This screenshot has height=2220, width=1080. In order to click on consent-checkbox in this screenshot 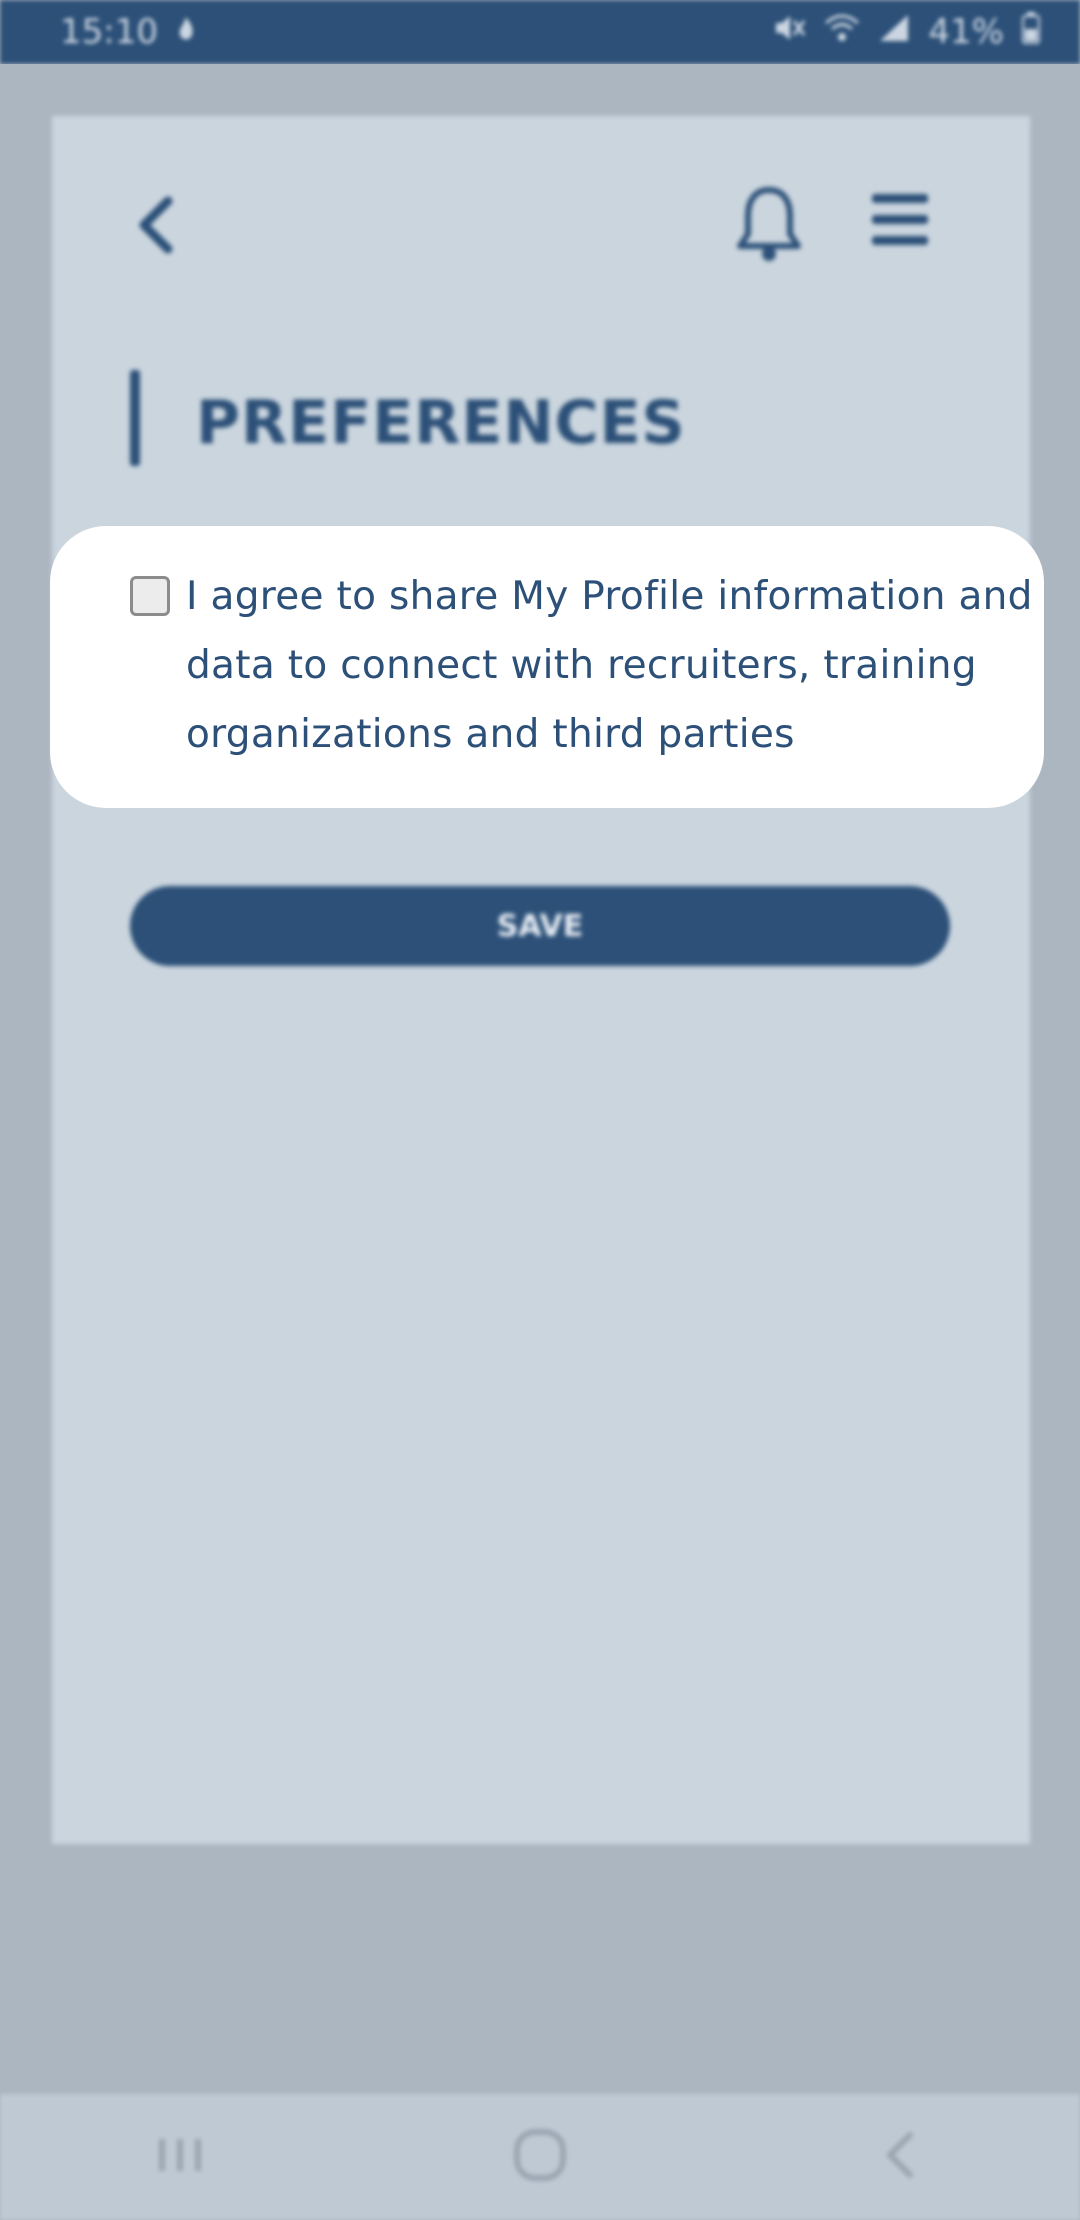, I will do `click(150, 596)`.